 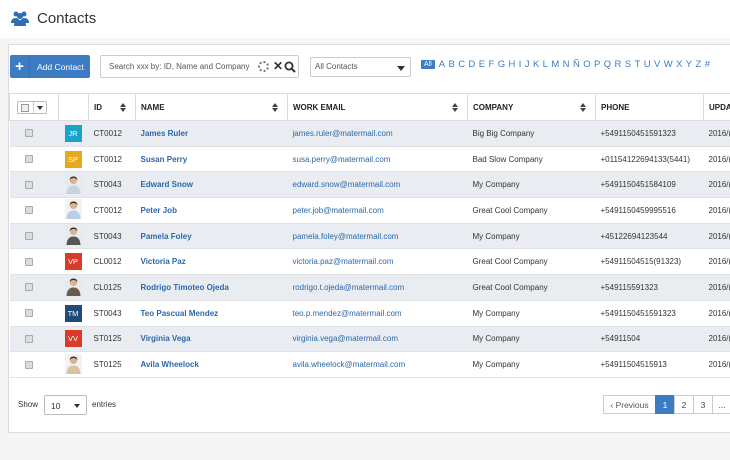 I want to click on column-header-work-email: WORK EMAIL, so click(x=377, y=107).